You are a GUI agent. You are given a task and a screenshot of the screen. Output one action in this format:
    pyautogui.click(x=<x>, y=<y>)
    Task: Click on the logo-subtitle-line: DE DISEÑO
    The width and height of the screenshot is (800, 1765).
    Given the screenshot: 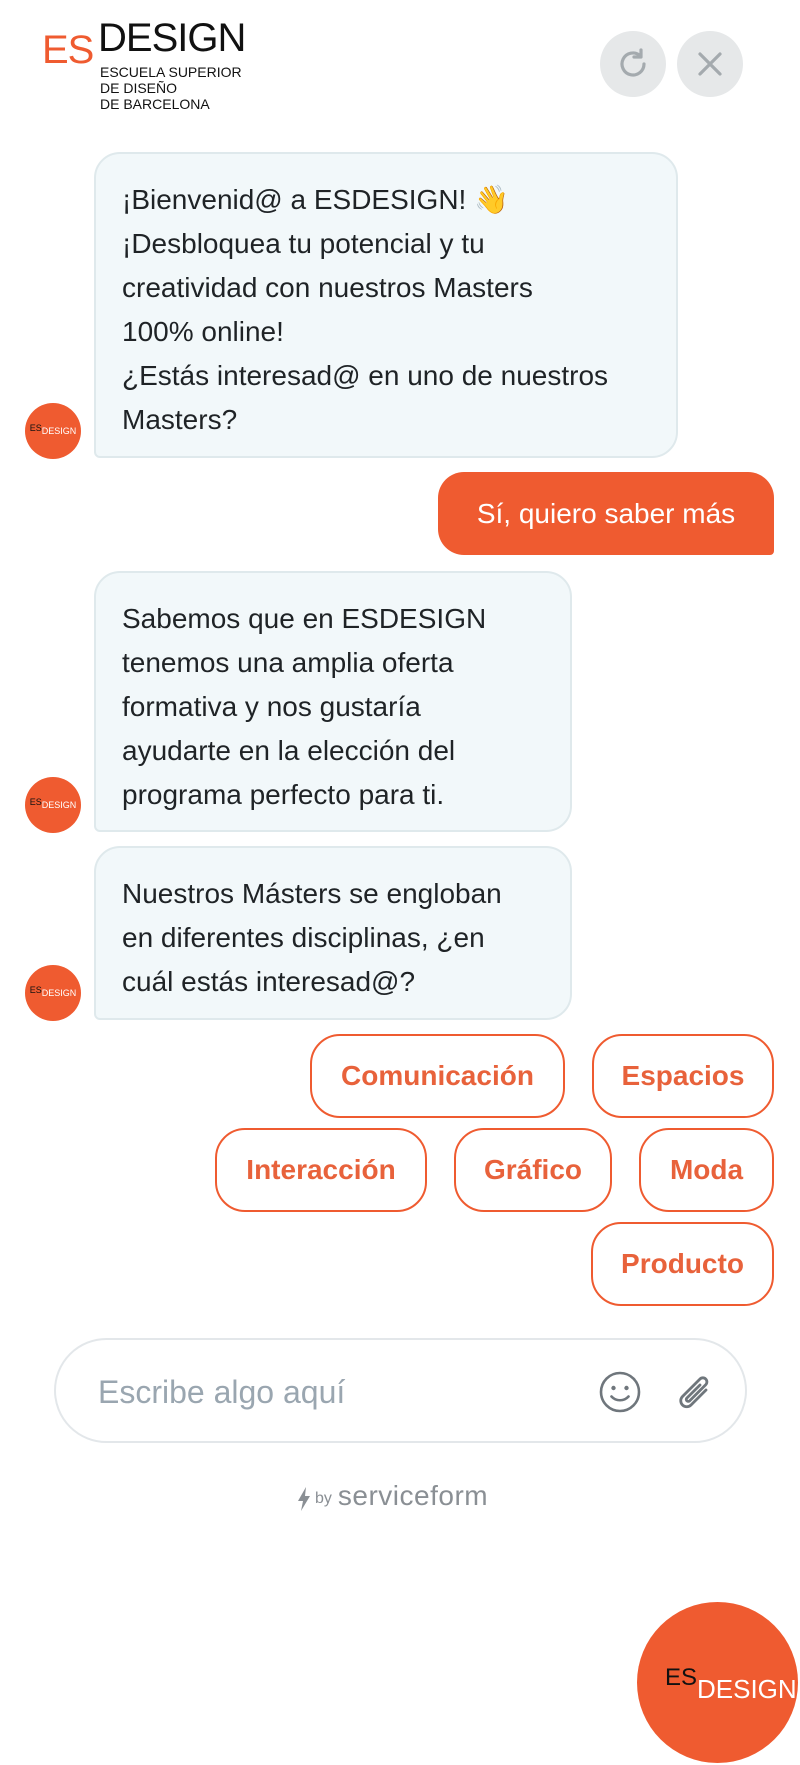 What is the action you would take?
    pyautogui.click(x=139, y=88)
    